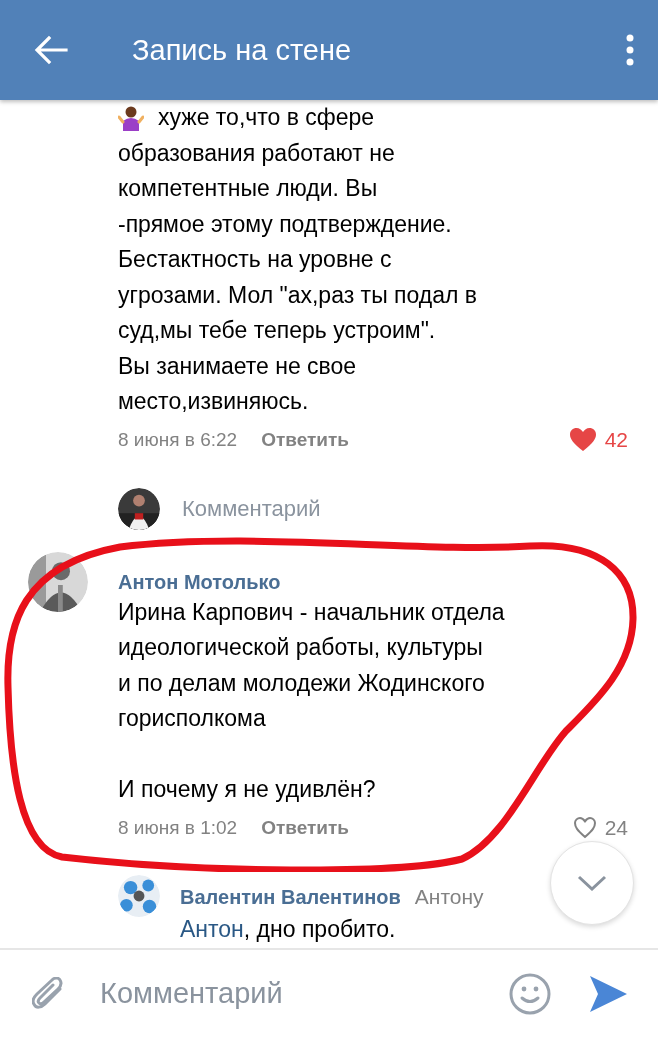 The image size is (658, 1037). I want to click on comment-text: образования работают не компетентные люди. Вы -прямое этому подтверждение. Бестактность на уровне с угрозами. Мол "ах,раз ты подал в суд,мы тебе теперь устроим". Вы занимаете не свое место,извиняюсь., so click(298, 277).